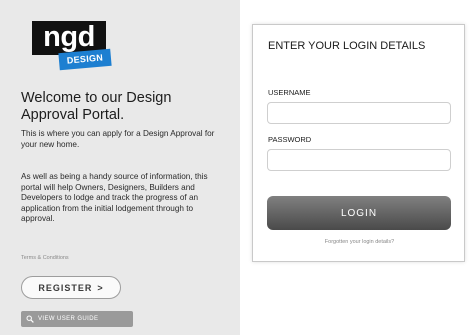 The image size is (473, 335). Describe the element at coordinates (359, 160) in the screenshot. I see `password-input` at that location.